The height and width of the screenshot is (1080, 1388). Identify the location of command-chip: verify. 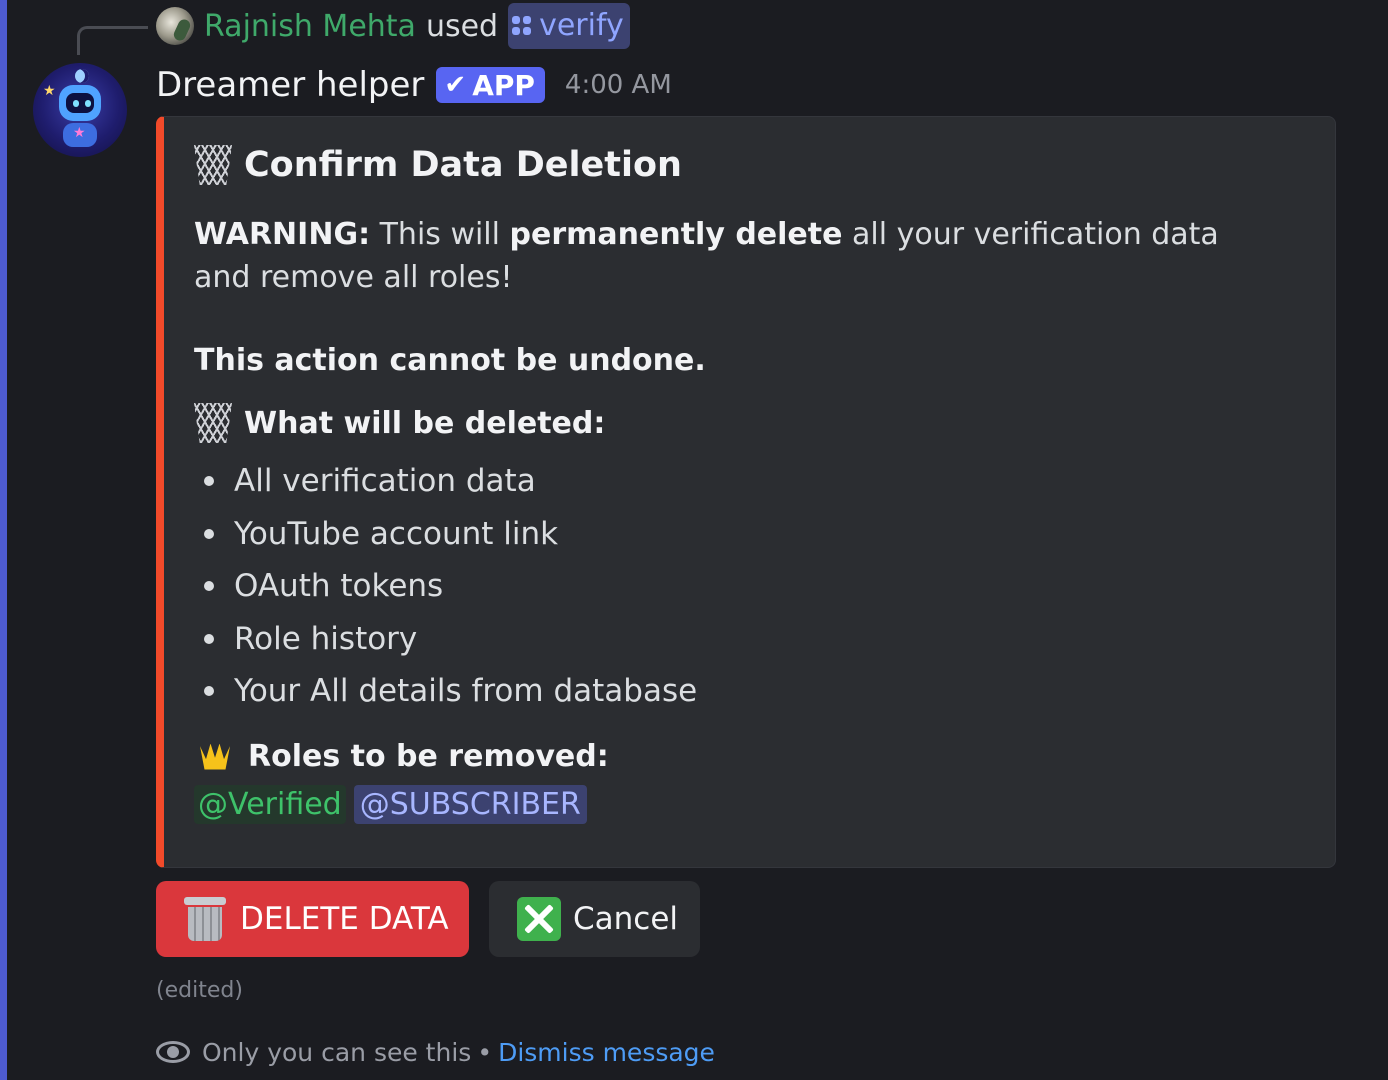
(569, 26).